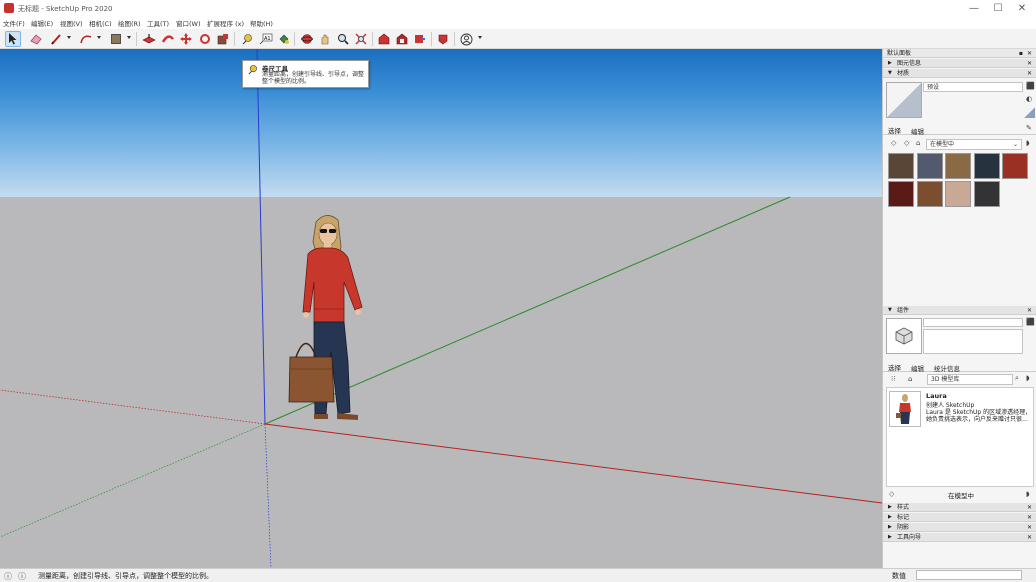 The height and width of the screenshot is (582, 1036). What do you see at coordinates (223, 39) in the screenshot?
I see `scale-icon` at bounding box center [223, 39].